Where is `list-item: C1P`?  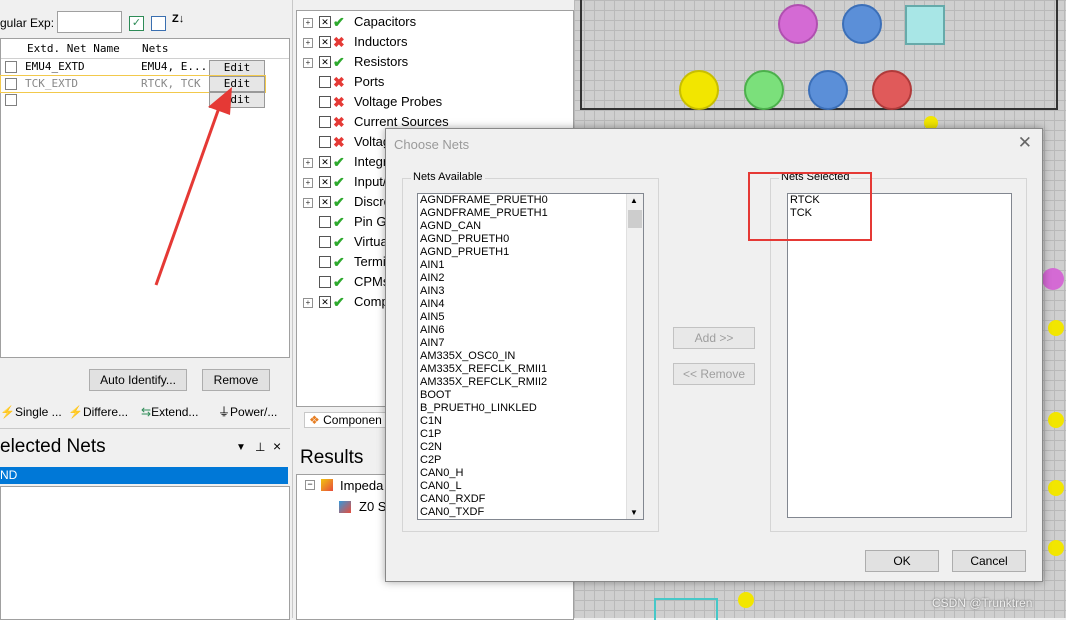 list-item: C1P is located at coordinates (530, 434).